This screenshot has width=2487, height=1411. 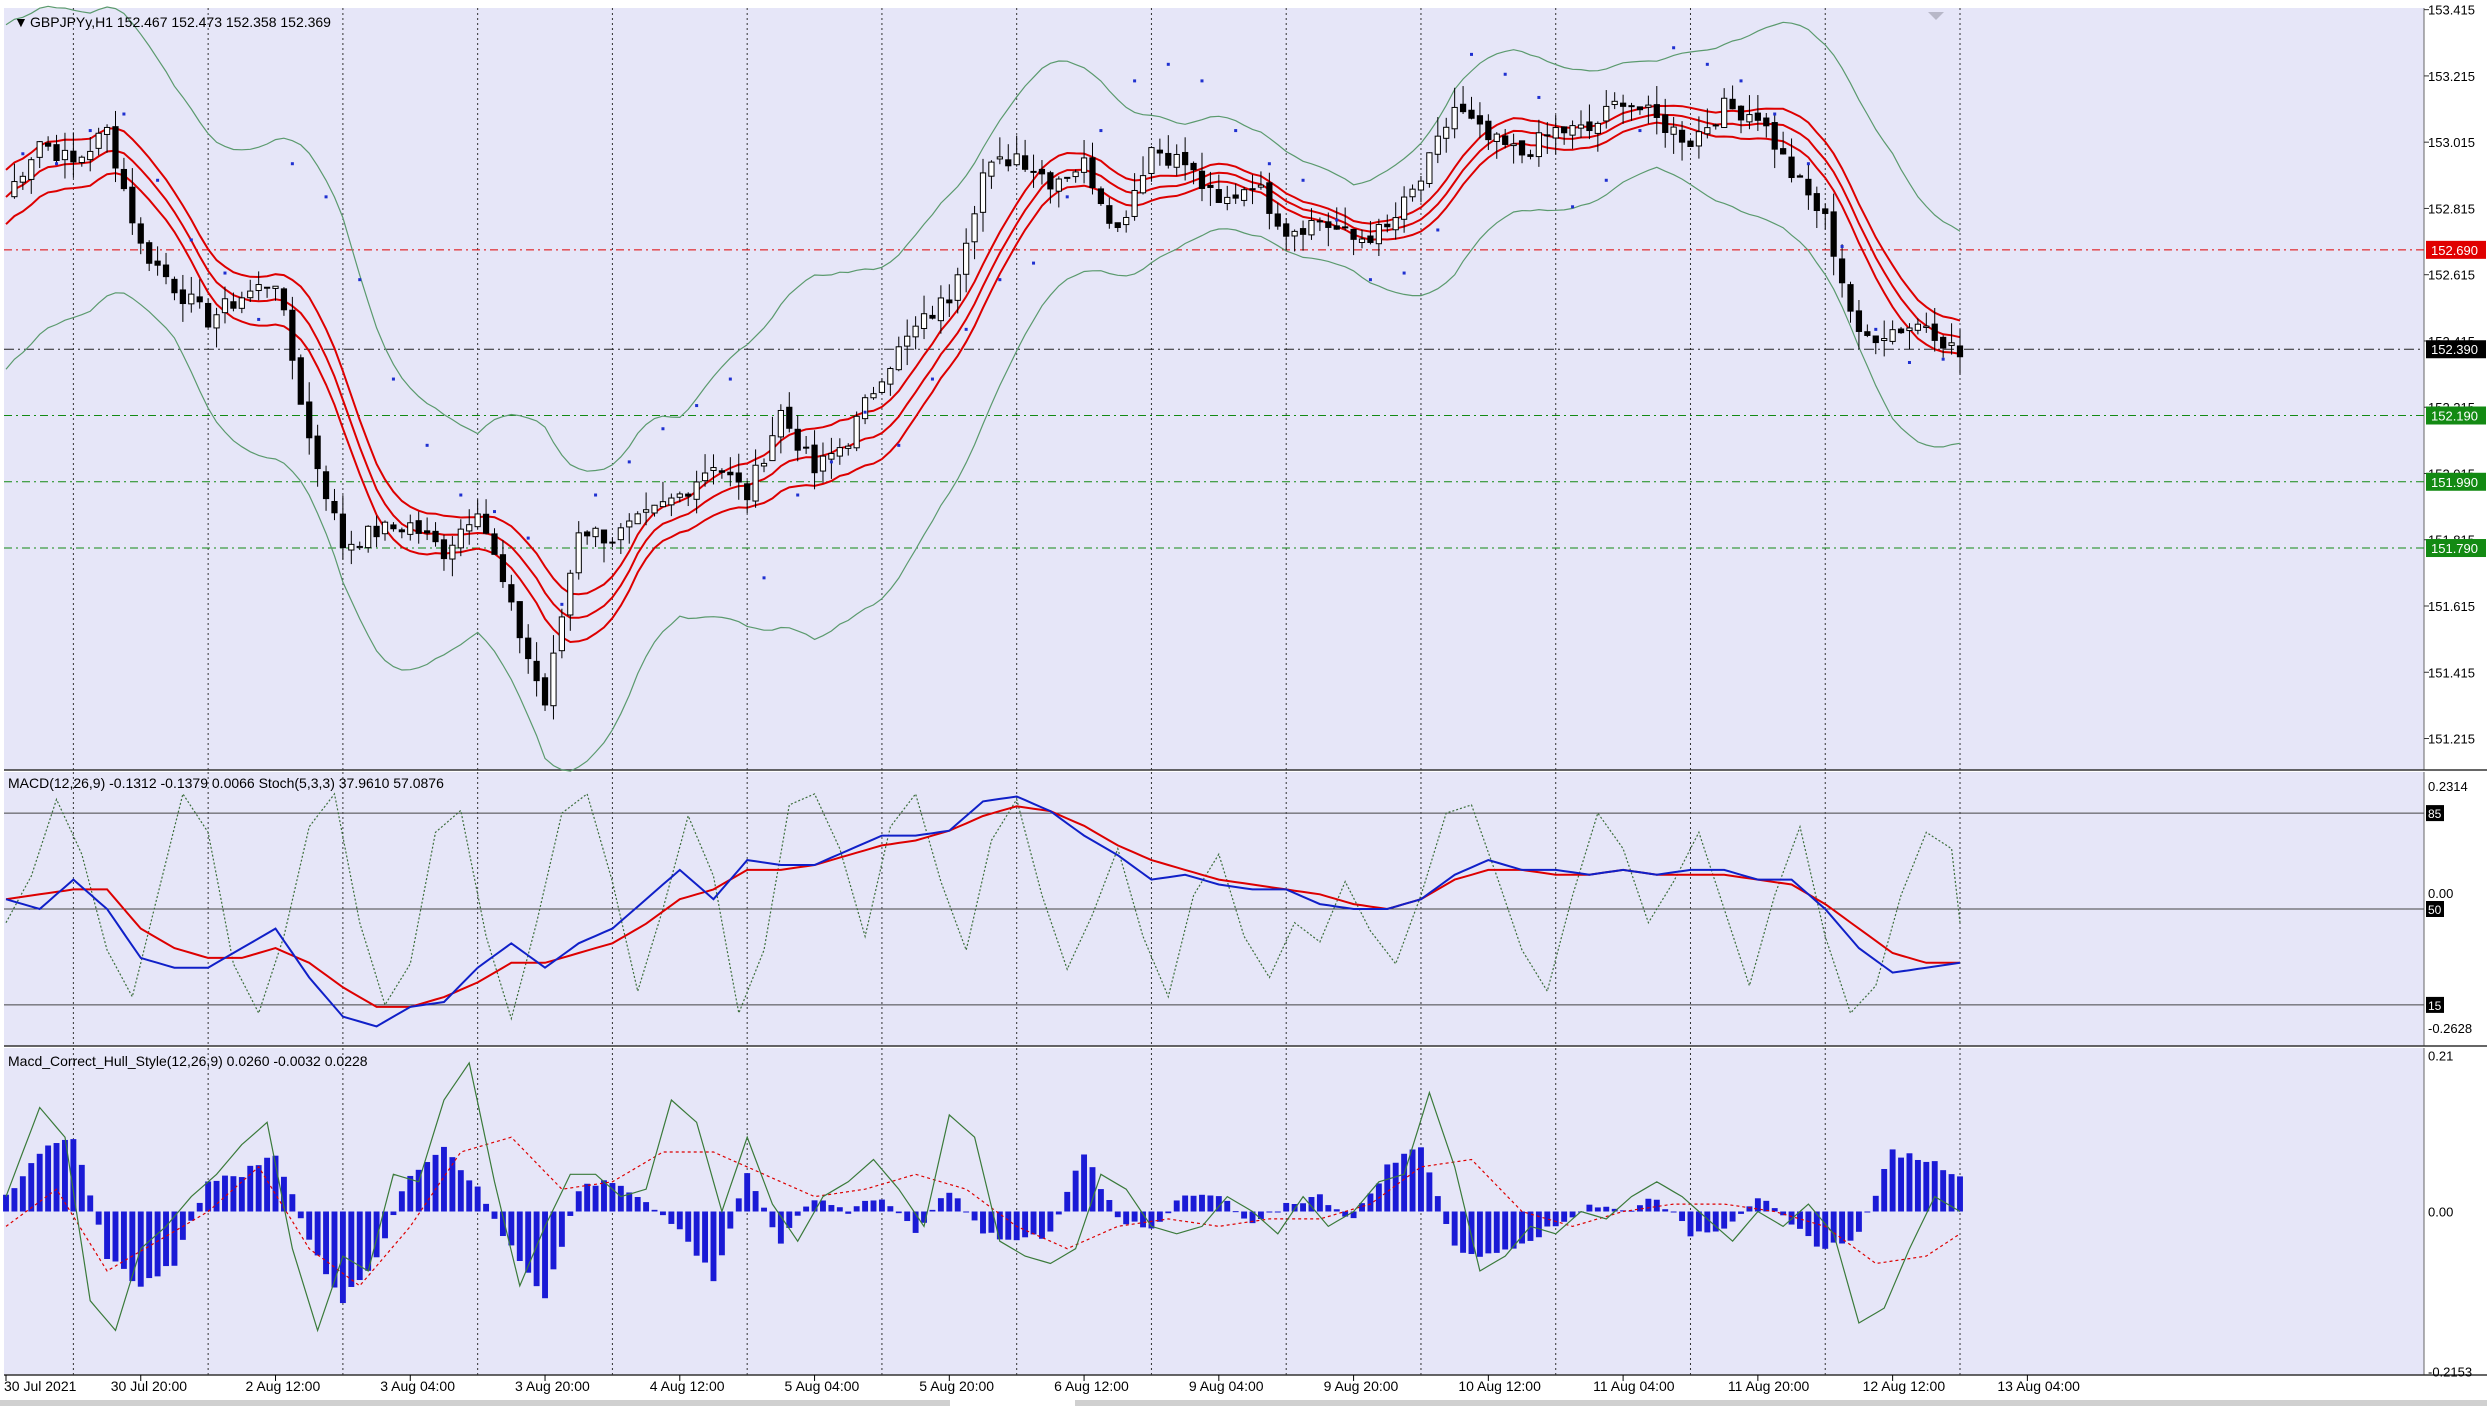 I want to click on stoch-level-tag-label: 85, so click(x=2435, y=814).